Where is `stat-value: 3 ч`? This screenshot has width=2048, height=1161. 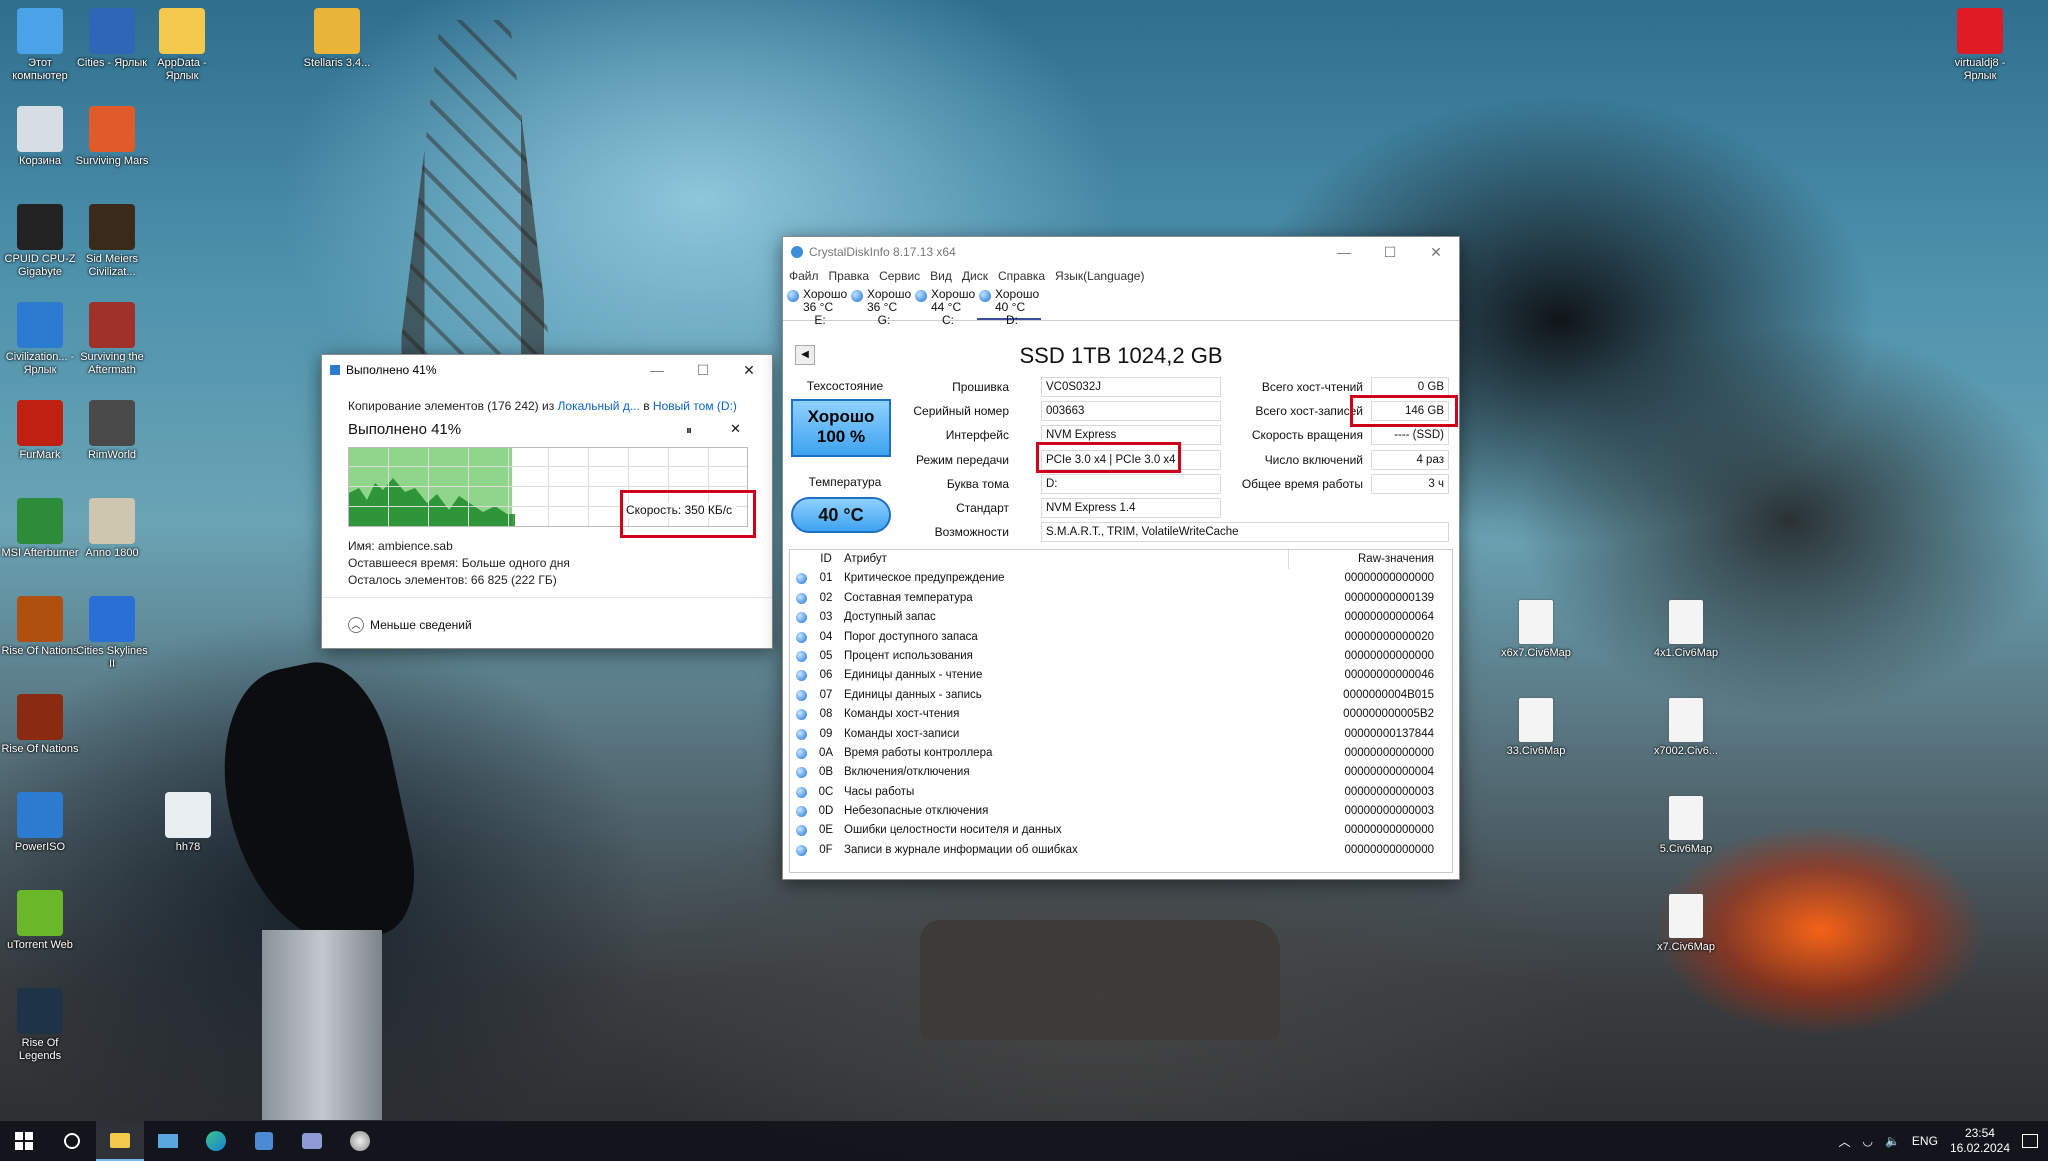
stat-value: 3 ч is located at coordinates (1410, 483).